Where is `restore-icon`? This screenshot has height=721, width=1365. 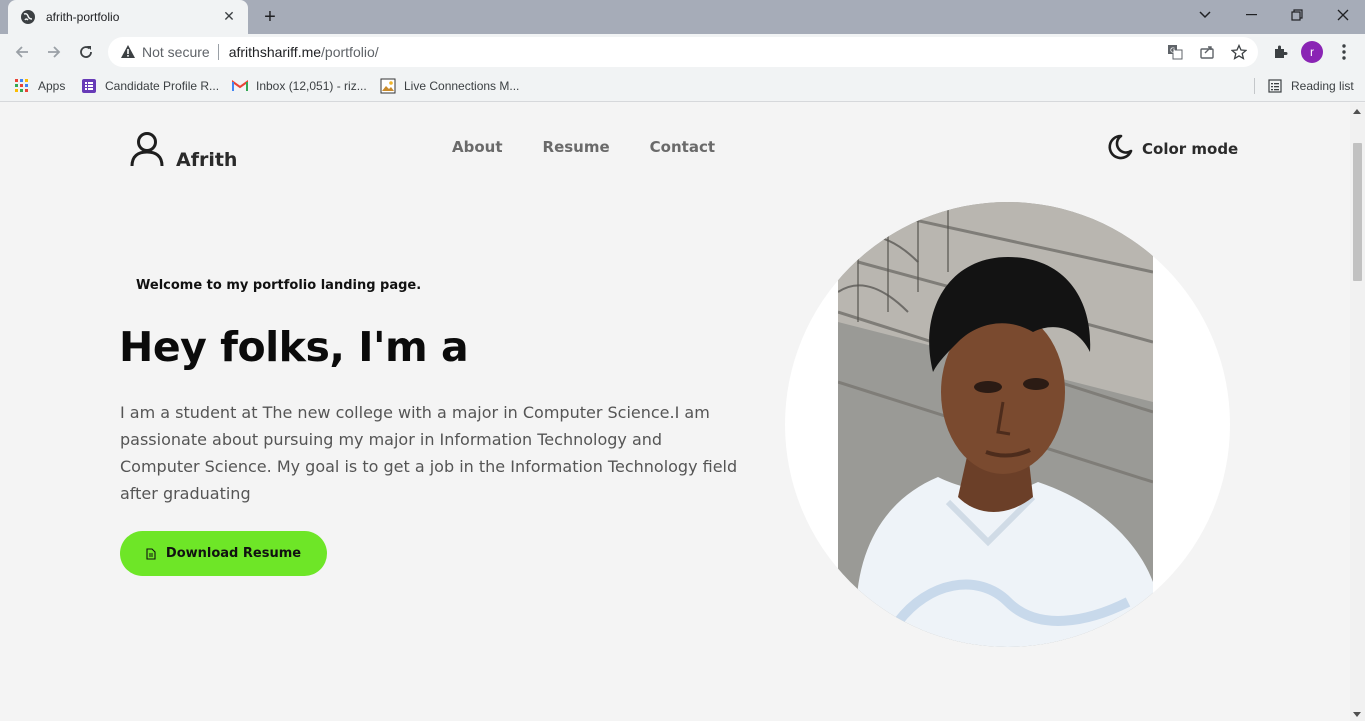 restore-icon is located at coordinates (1297, 15).